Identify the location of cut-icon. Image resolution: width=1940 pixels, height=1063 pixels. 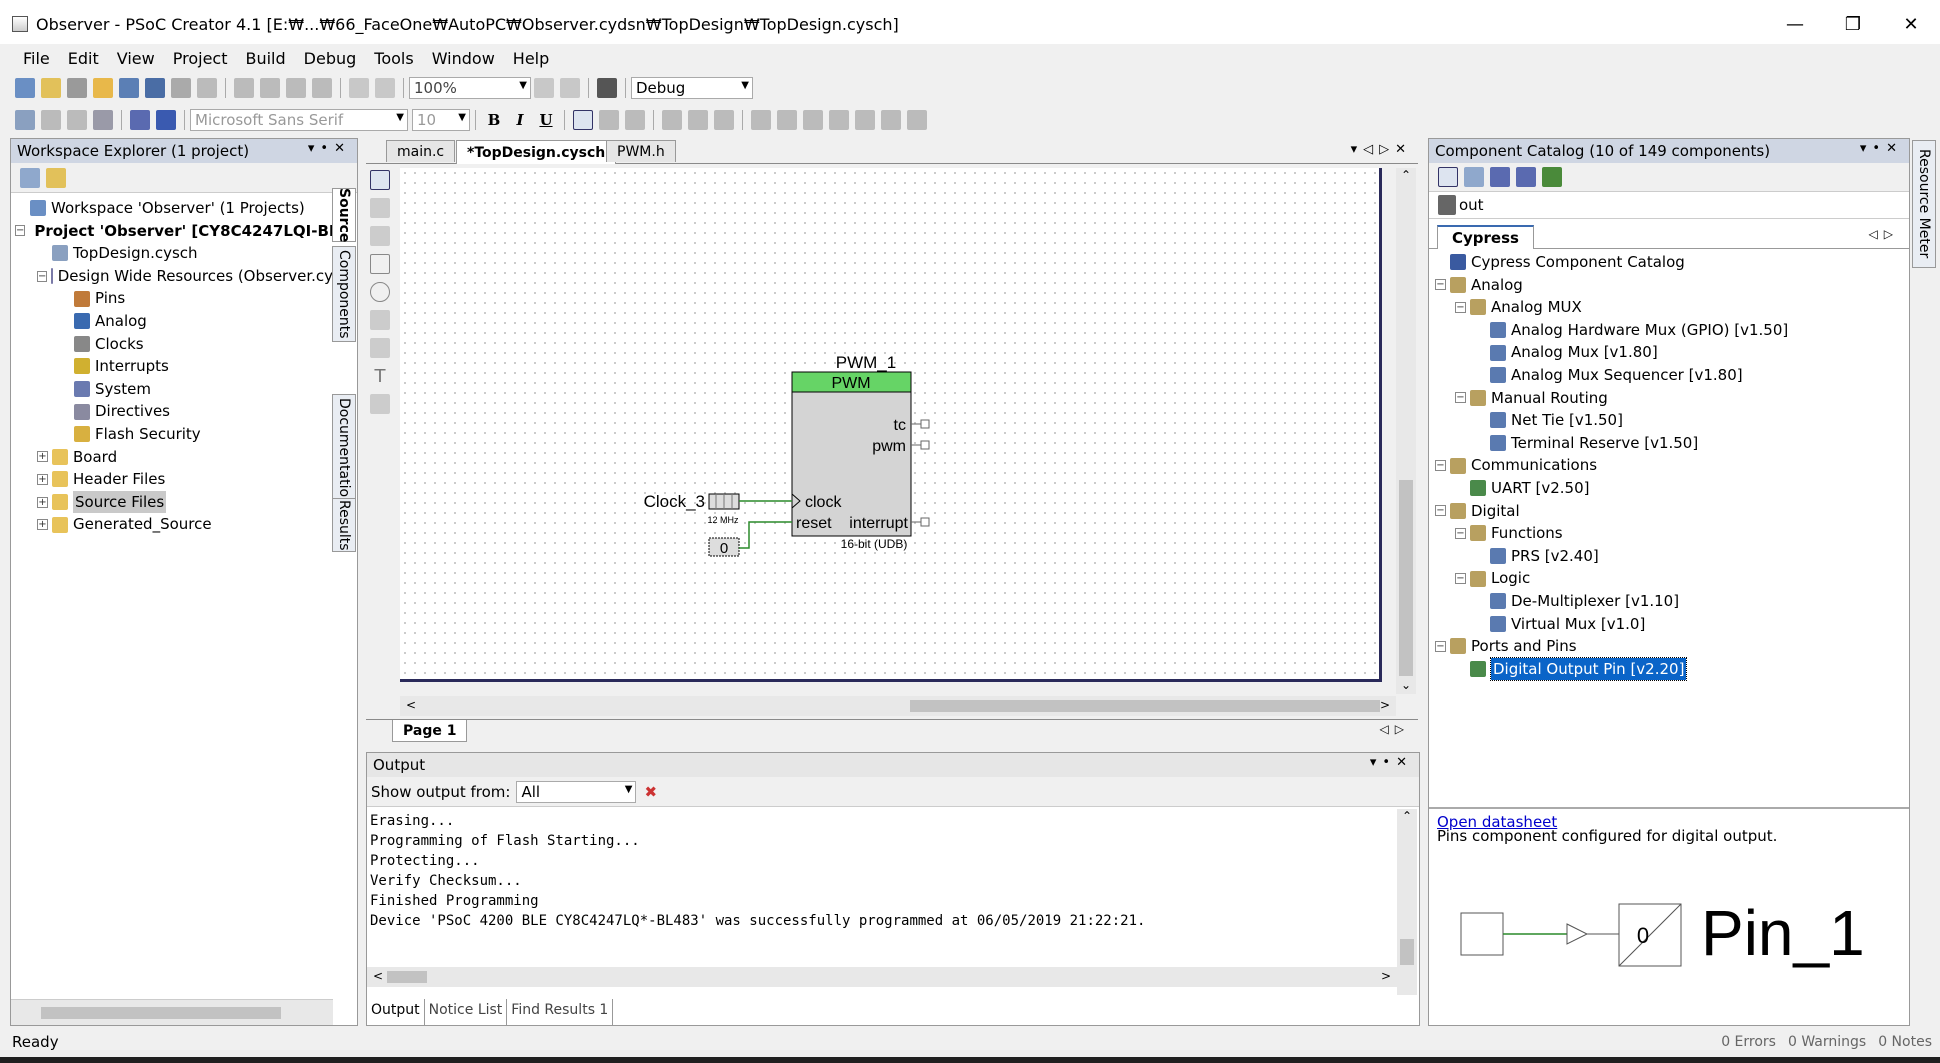
(244, 88).